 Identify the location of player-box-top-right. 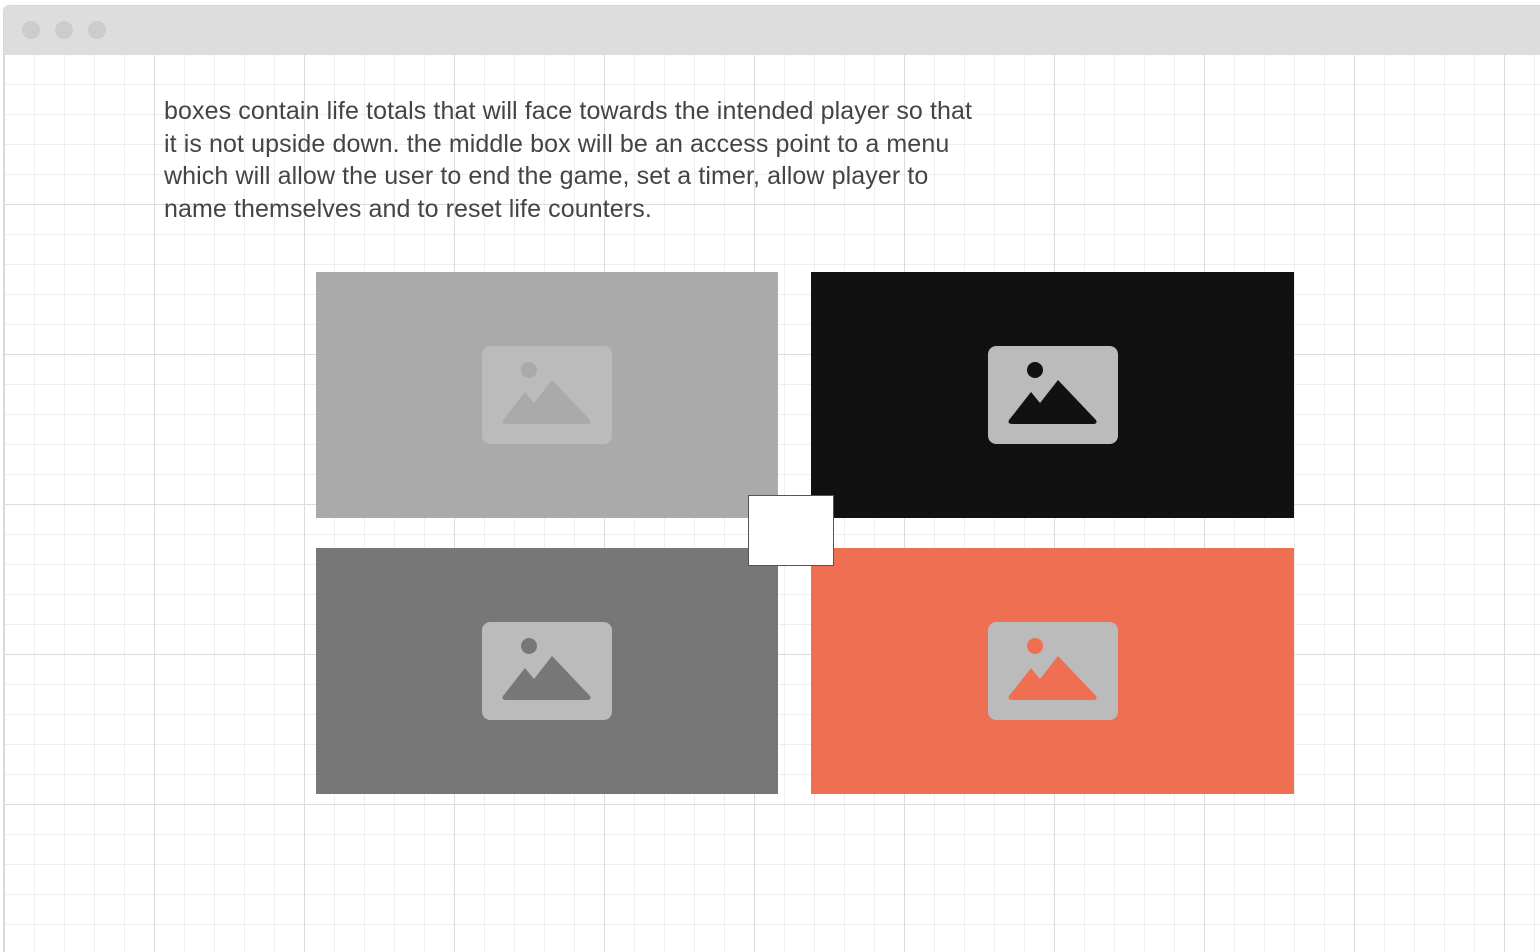
(1052, 395).